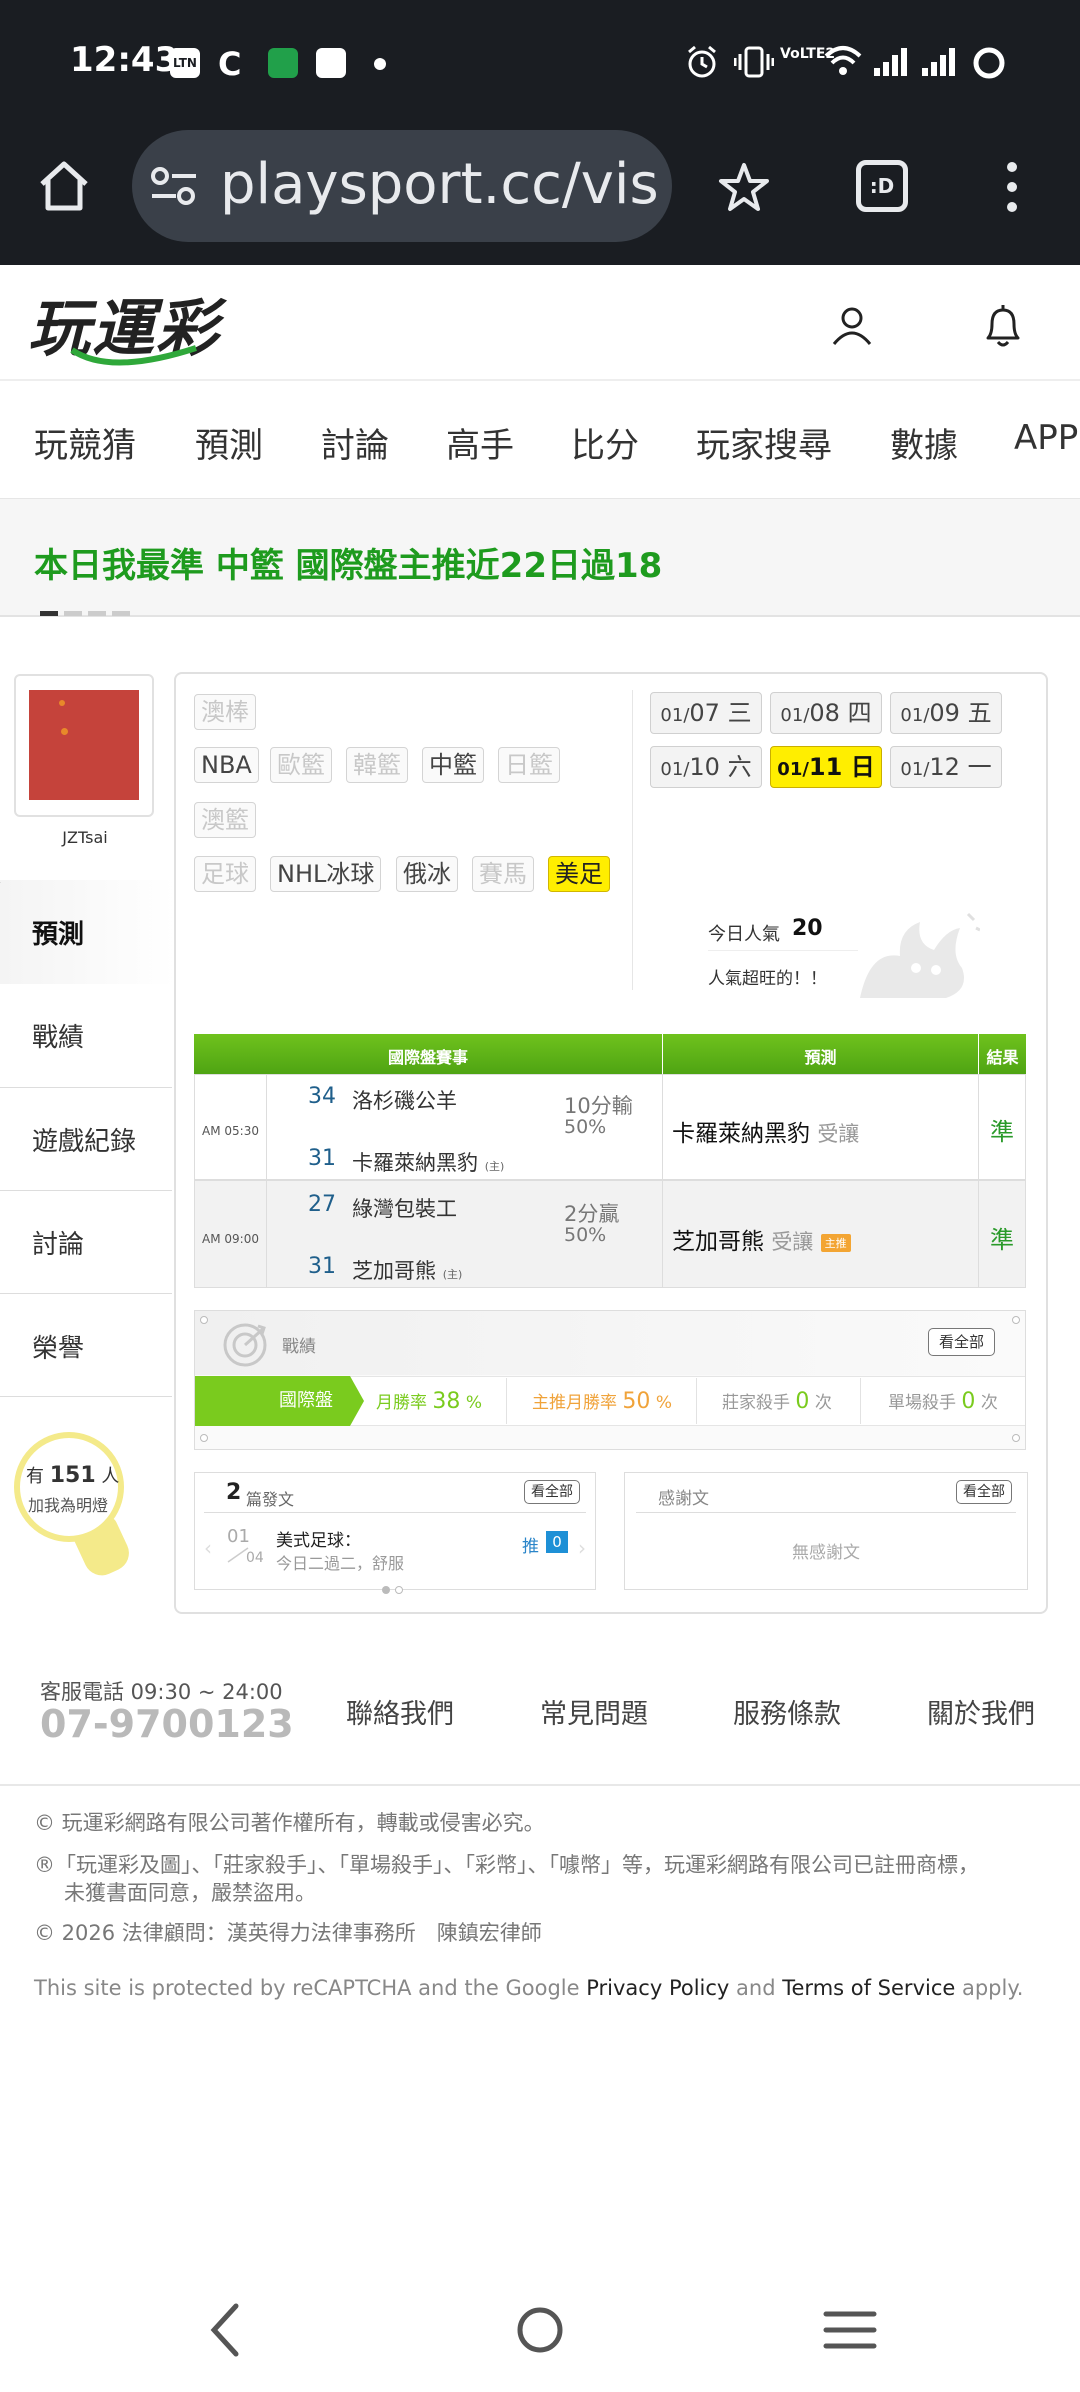 Image resolution: width=1080 pixels, height=2392 pixels. Describe the element at coordinates (503, 874) in the screenshot. I see `sport-tag: 賽馬` at that location.